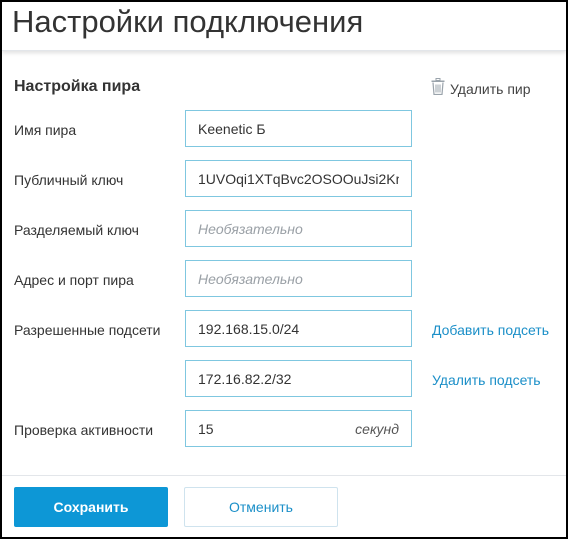  Describe the element at coordinates (45, 130) in the screenshot. I see `peer-name-label: Имя пира` at that location.